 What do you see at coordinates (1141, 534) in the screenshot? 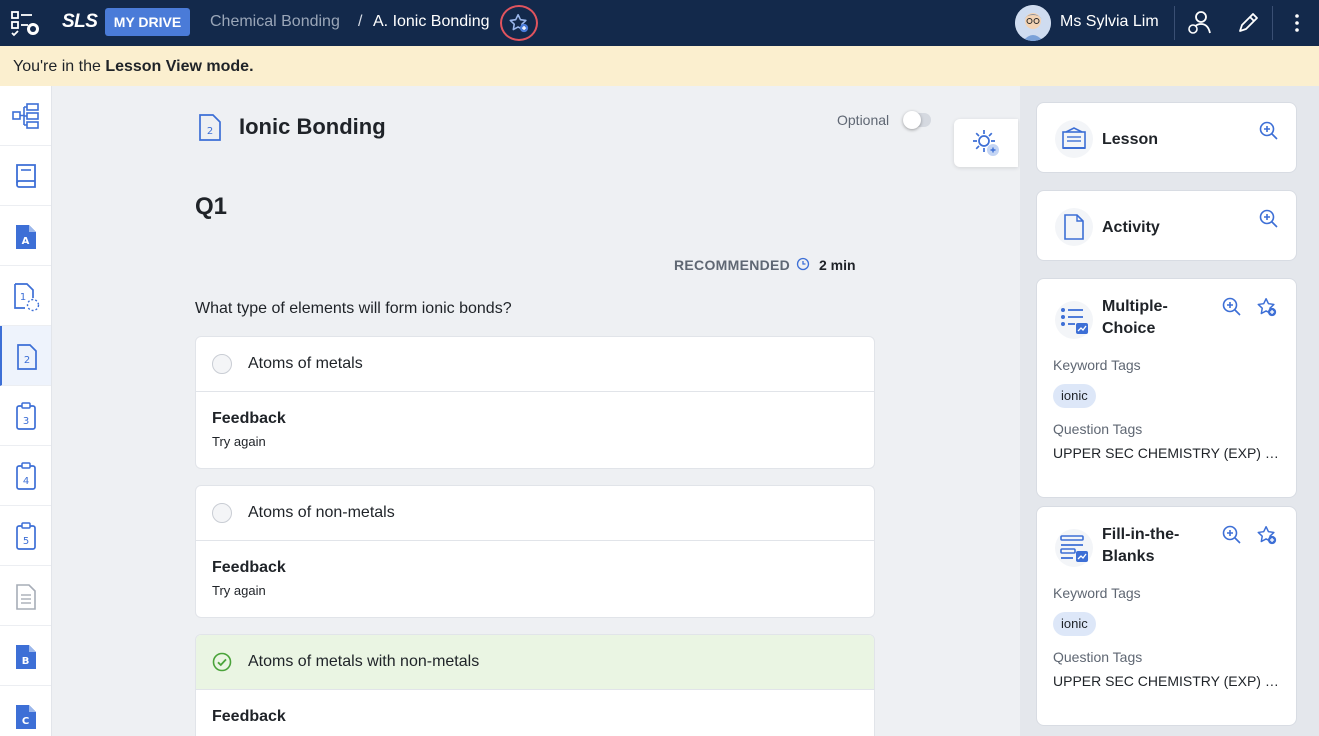
I see `card-title-line: Fill-in-the-` at bounding box center [1141, 534].